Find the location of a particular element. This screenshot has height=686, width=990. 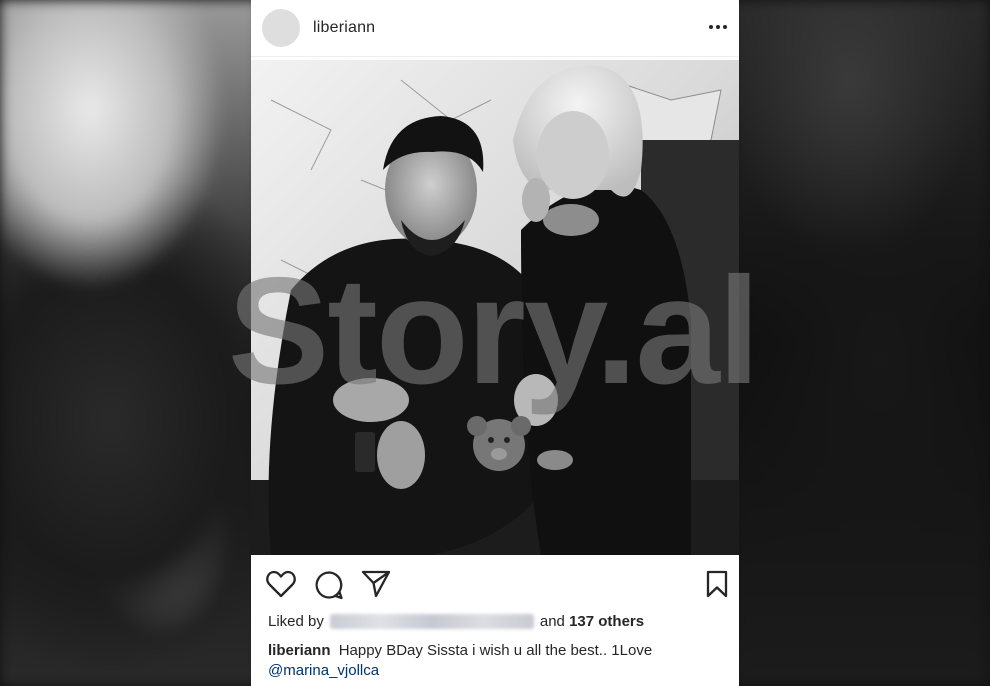

likes-prefix: Liked by is located at coordinates (296, 621).